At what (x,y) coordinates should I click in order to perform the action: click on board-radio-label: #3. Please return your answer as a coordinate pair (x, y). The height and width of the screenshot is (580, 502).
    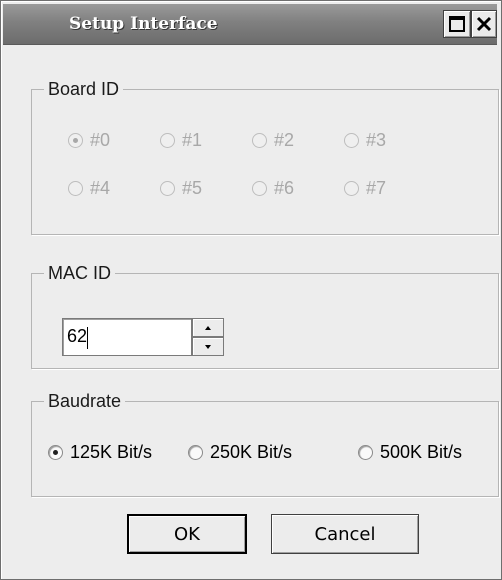
    Looking at the image, I should click on (376, 140).